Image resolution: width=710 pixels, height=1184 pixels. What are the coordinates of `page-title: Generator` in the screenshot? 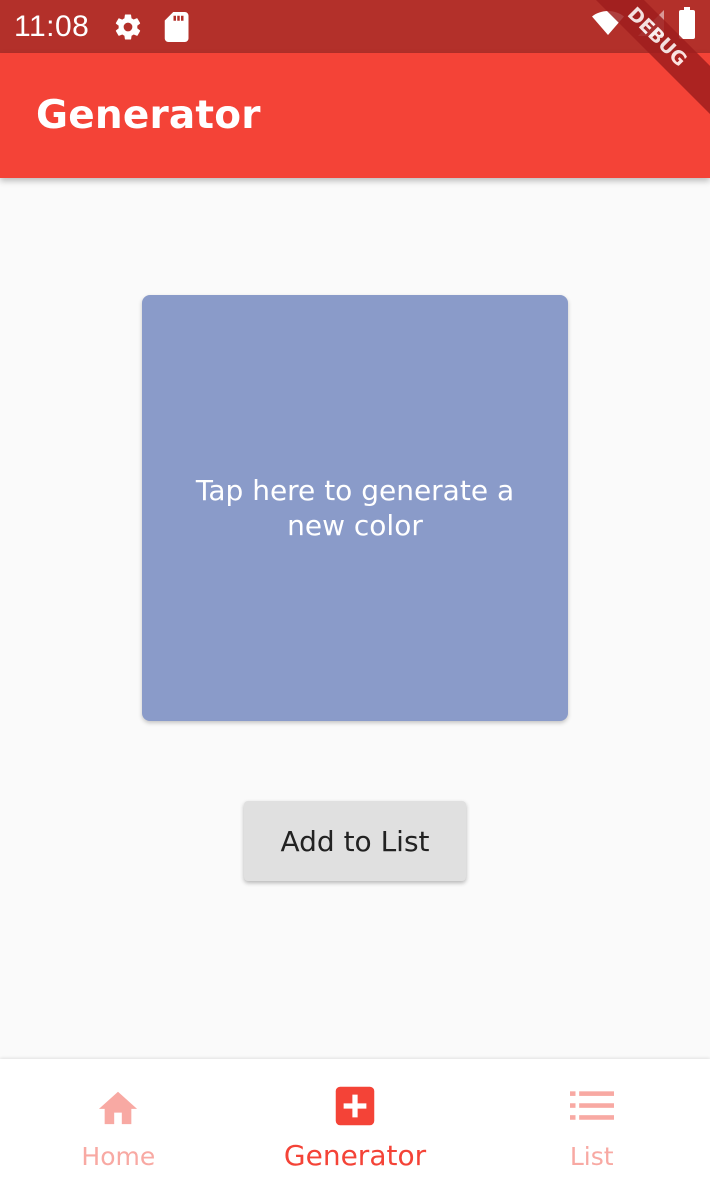 It's located at (148, 115).